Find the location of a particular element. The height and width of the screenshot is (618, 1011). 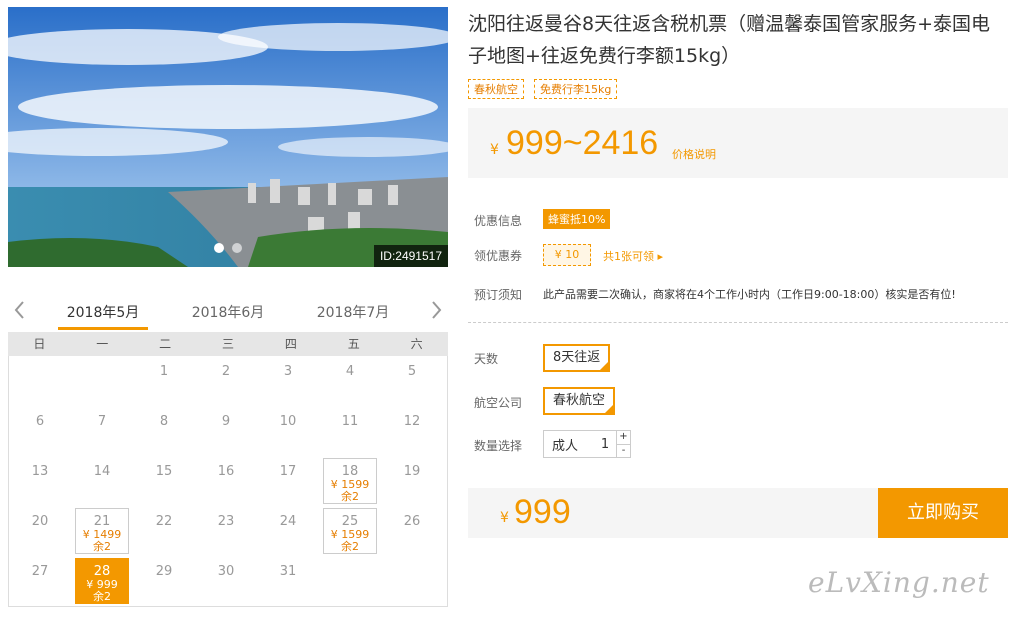

calendar-day-number: 29 is located at coordinates (164, 571).